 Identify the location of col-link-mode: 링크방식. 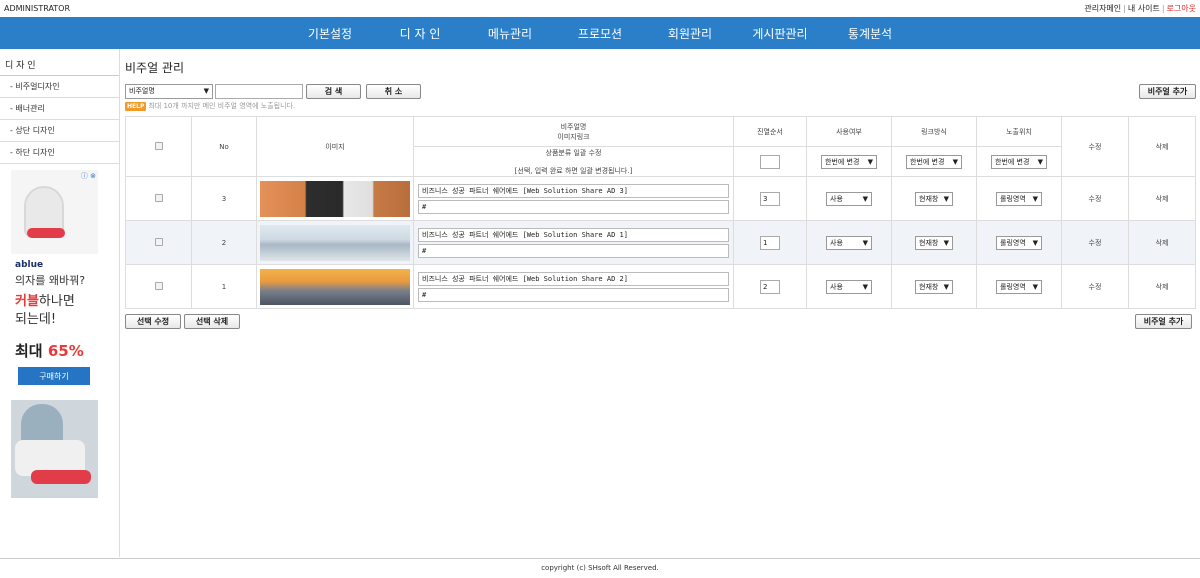
(934, 131).